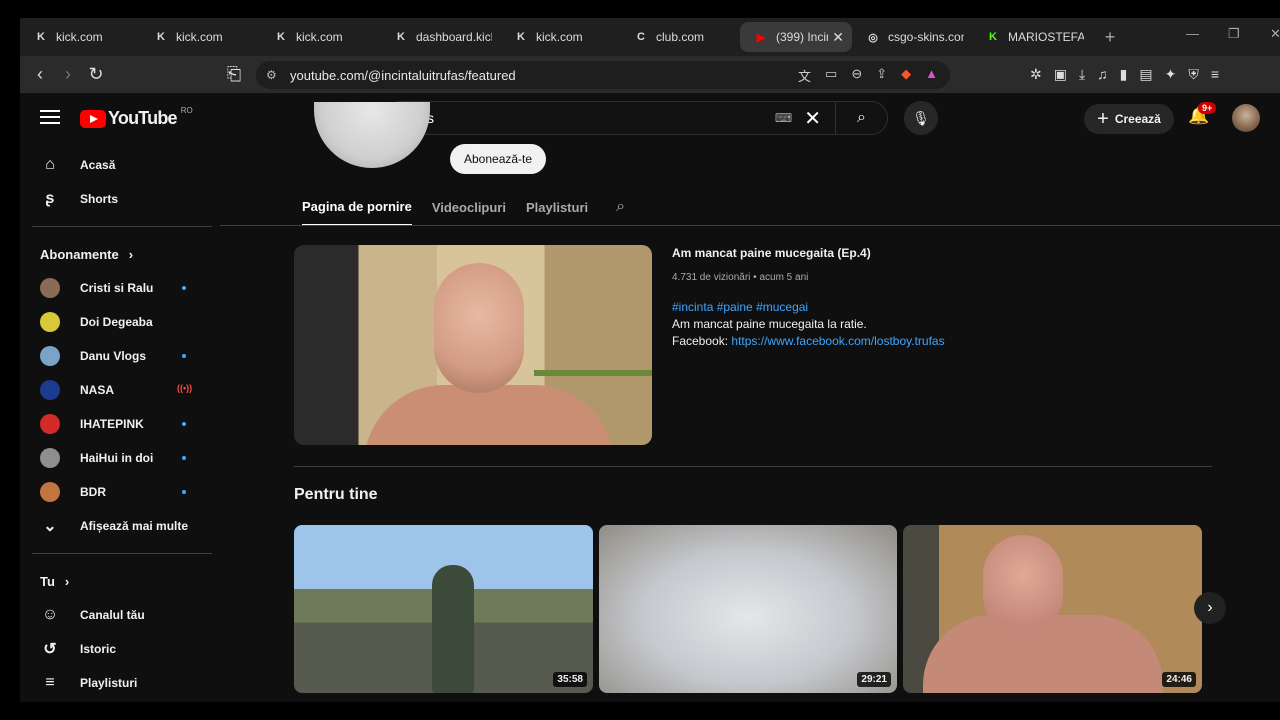 The image size is (1280, 720). What do you see at coordinates (1060, 74) in the screenshot?
I see `screenshot-icon: ▣` at bounding box center [1060, 74].